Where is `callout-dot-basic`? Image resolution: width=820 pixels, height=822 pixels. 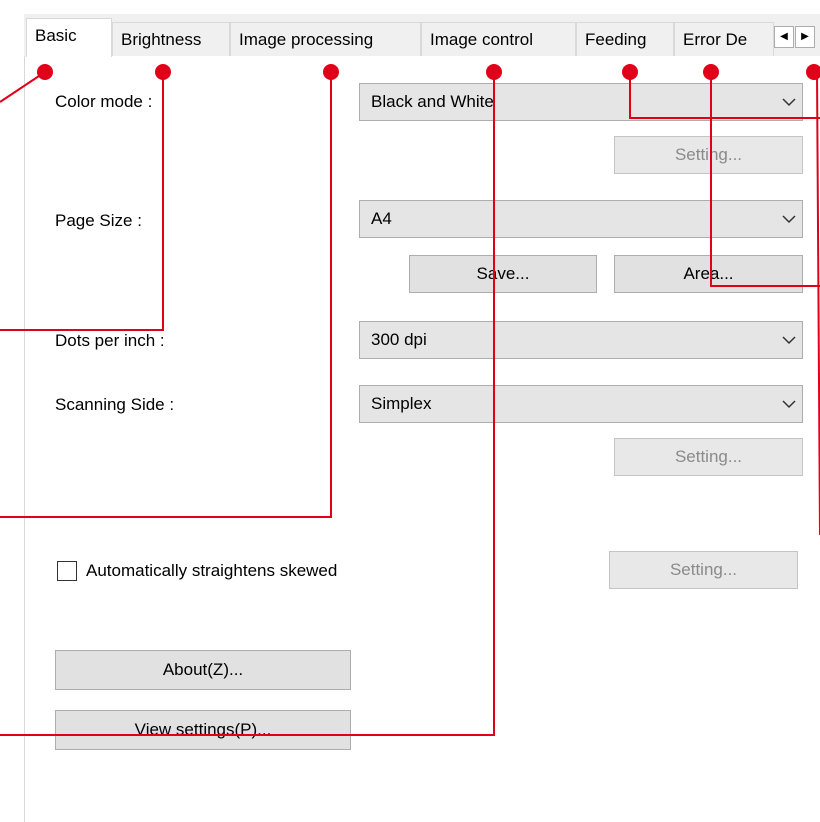
callout-dot-basic is located at coordinates (45, 72).